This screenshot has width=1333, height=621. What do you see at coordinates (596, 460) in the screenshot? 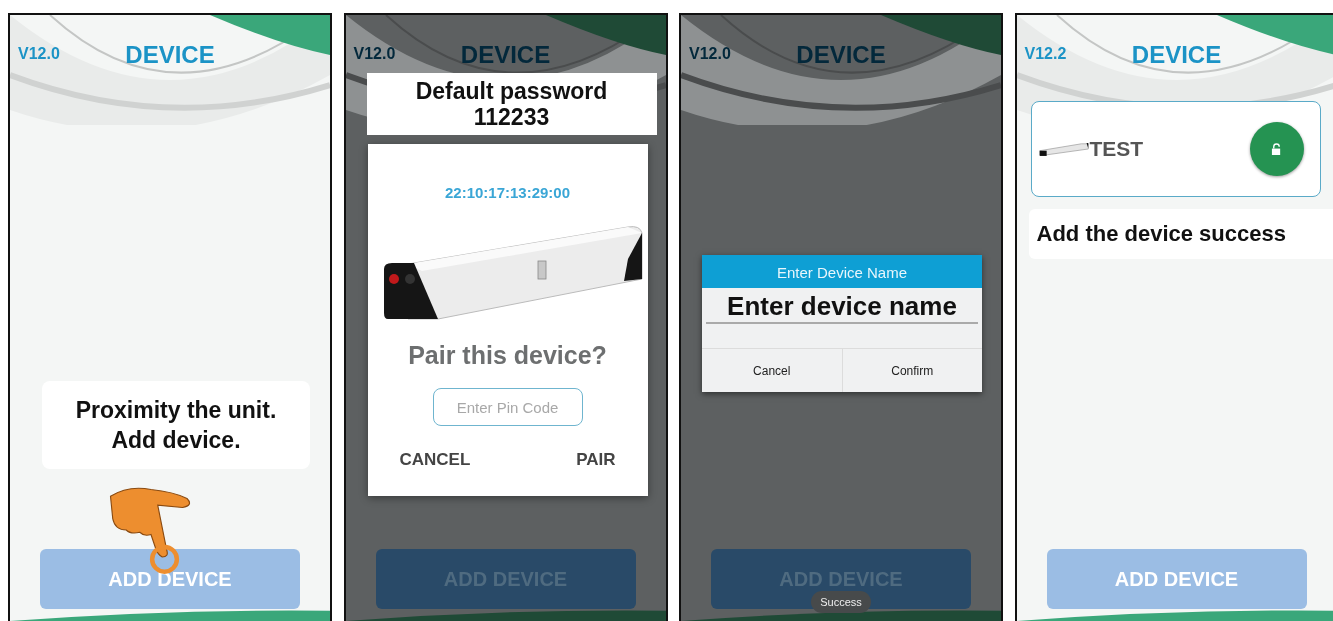
I see `dialog-button: PAIR` at bounding box center [596, 460].